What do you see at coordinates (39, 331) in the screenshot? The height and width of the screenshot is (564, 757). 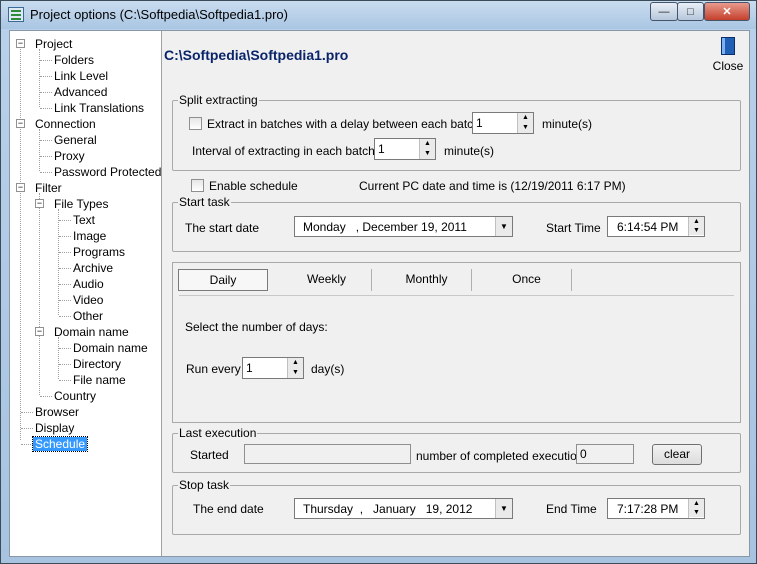 I see `collapse-domain-name-icon: −` at bounding box center [39, 331].